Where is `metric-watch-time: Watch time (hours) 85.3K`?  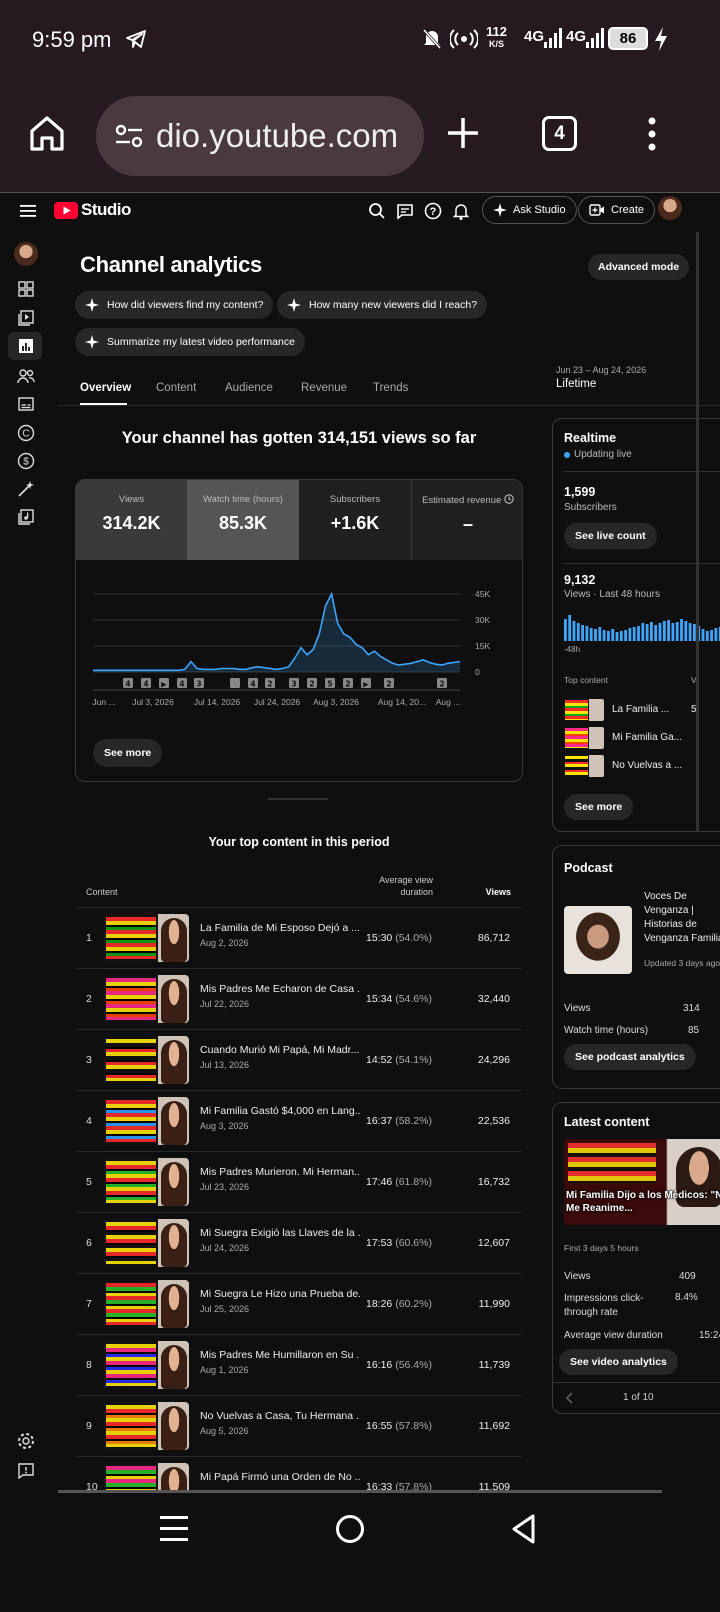 metric-watch-time: Watch time (hours) 85.3K is located at coordinates (243, 520).